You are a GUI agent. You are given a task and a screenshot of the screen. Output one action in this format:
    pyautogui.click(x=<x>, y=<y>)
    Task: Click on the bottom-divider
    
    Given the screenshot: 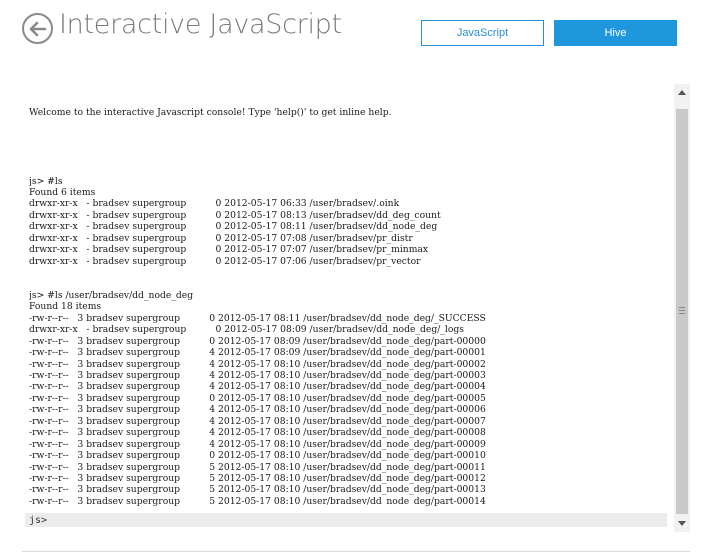 What is the action you would take?
    pyautogui.click(x=356, y=551)
    